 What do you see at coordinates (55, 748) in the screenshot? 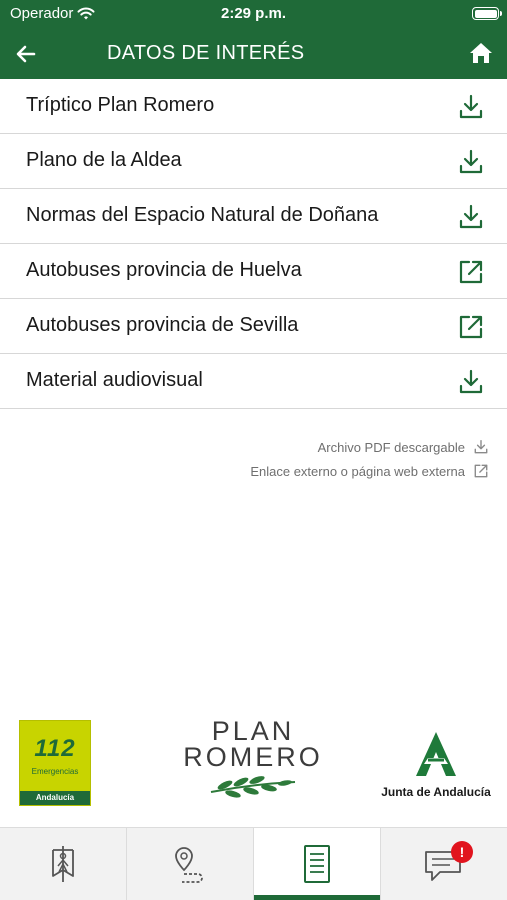
I see `emergency-number: 112` at bounding box center [55, 748].